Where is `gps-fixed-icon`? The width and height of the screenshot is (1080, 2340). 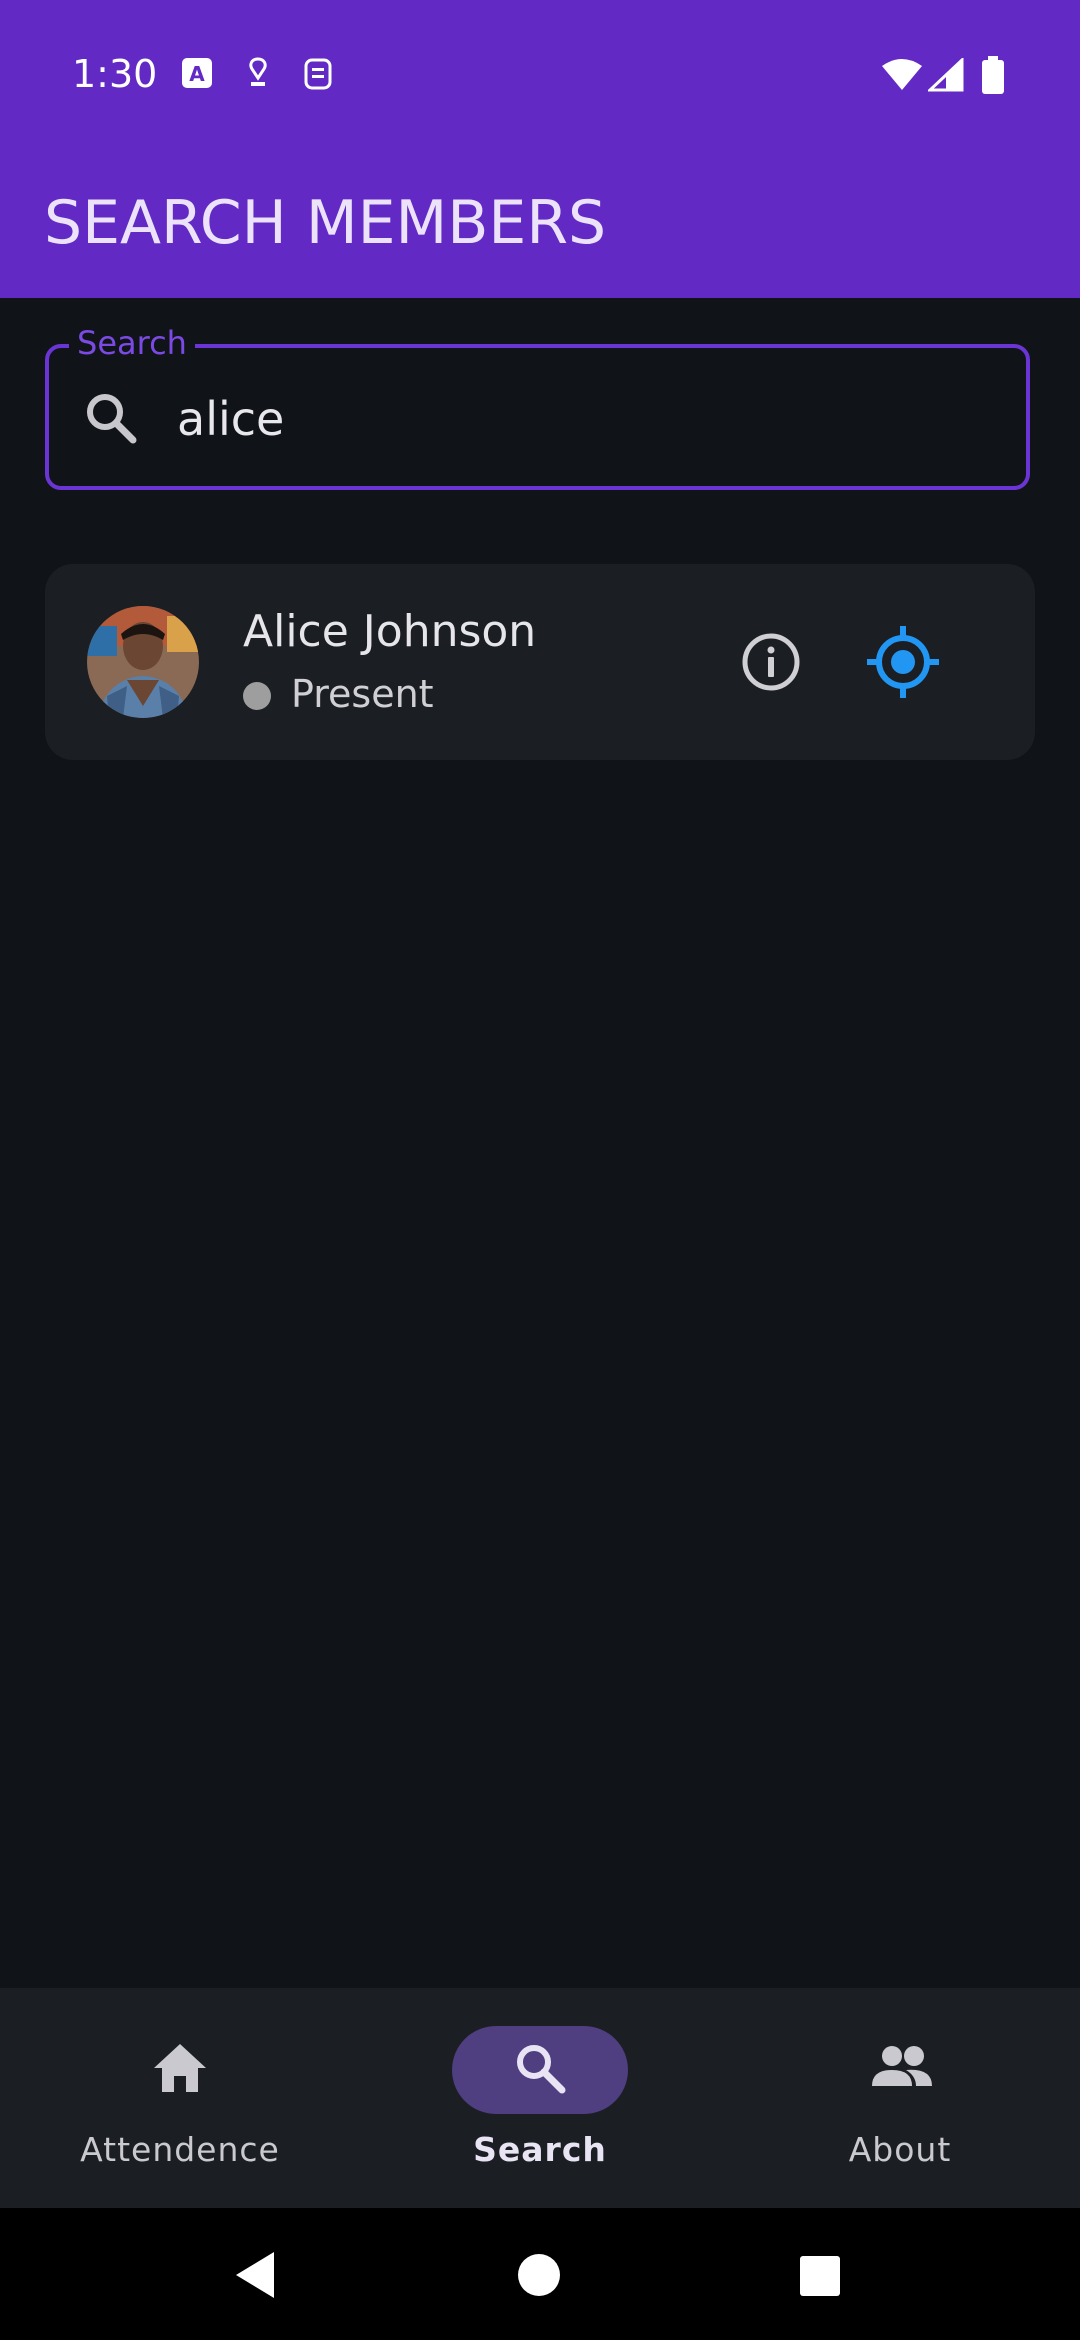 gps-fixed-icon is located at coordinates (903, 662).